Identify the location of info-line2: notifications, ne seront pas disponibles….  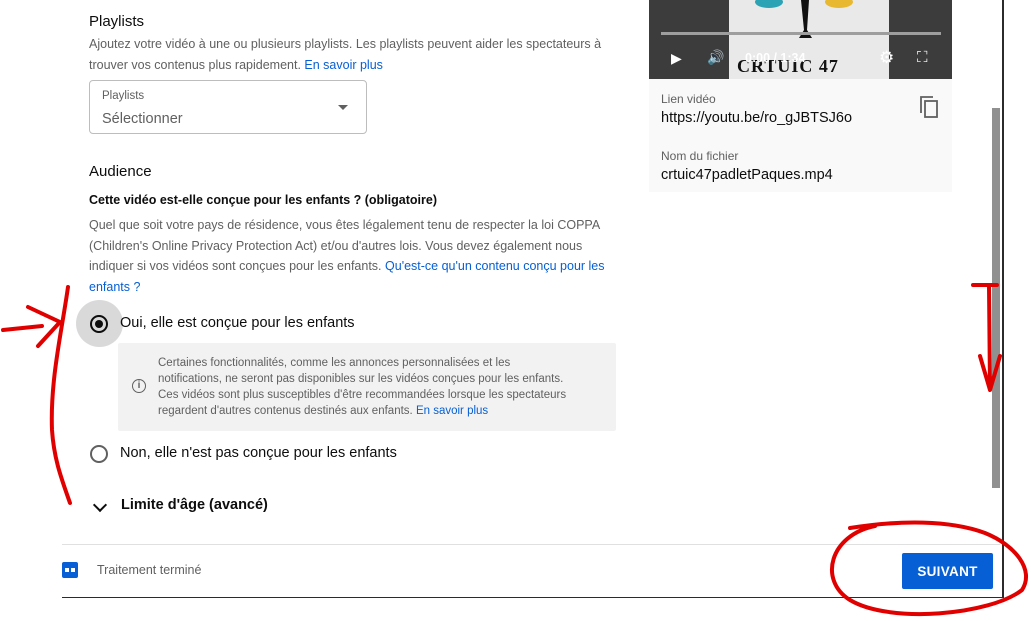
(361, 379).